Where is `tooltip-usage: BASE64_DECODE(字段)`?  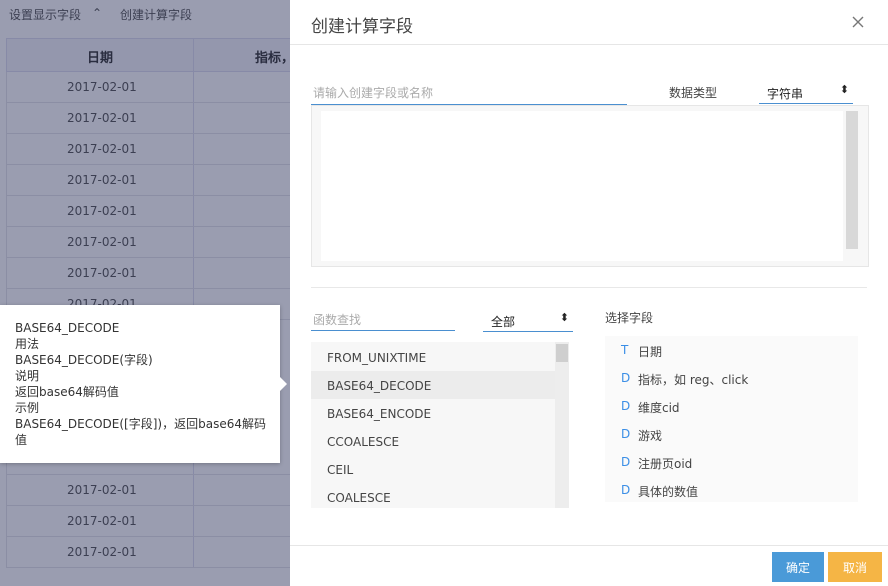
tooltip-usage: BASE64_DECODE(字段) is located at coordinates (84, 360).